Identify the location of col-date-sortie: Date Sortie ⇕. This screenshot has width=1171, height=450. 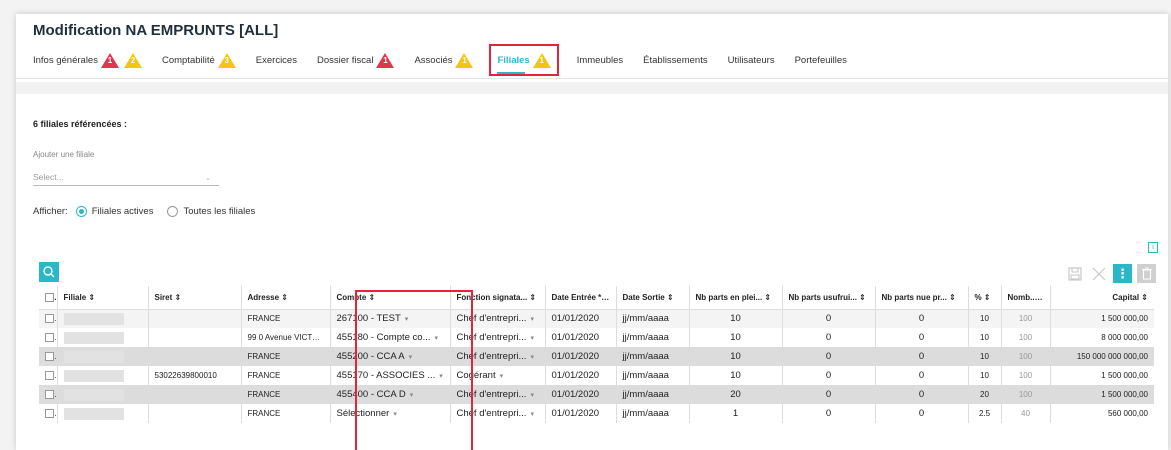
(652, 298).